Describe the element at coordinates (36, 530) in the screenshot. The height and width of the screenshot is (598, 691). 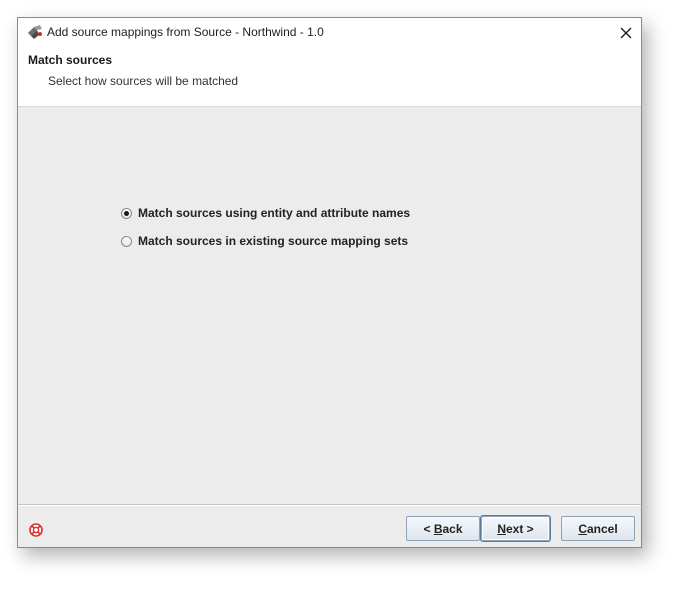
I see `help-icon` at that location.